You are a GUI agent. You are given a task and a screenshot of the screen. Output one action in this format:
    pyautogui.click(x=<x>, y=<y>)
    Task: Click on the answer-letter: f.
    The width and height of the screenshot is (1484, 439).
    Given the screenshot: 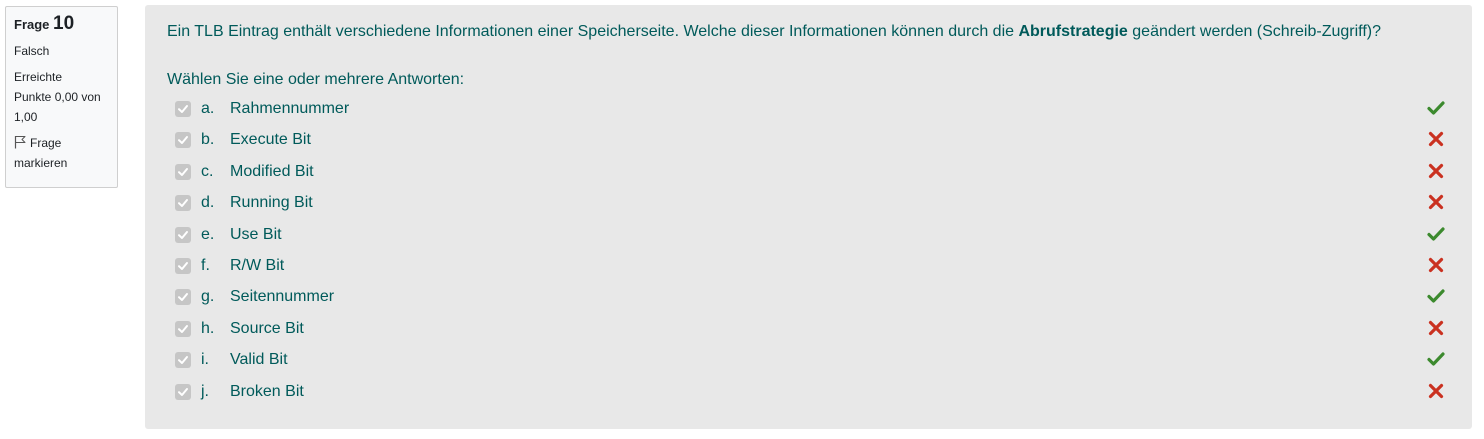 What is the action you would take?
    pyautogui.click(x=205, y=265)
    